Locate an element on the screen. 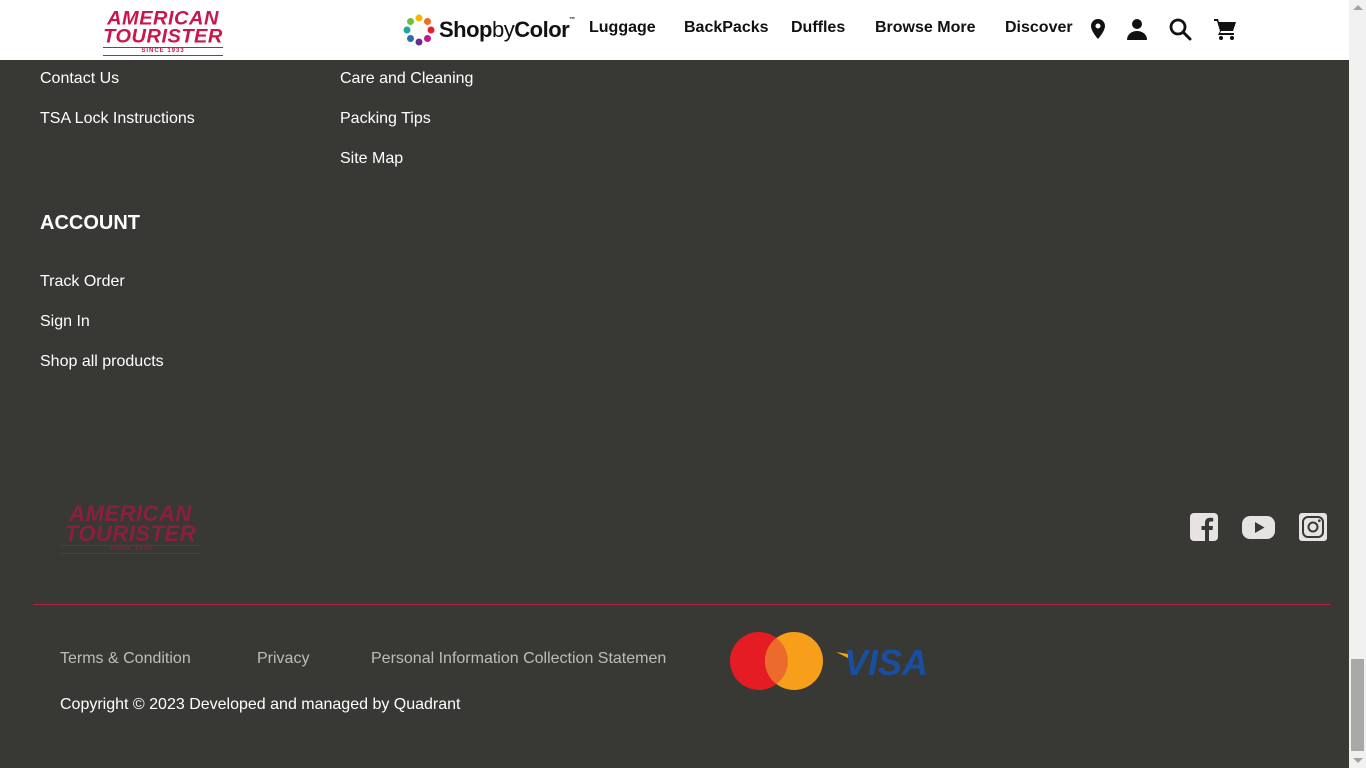 The image size is (1366, 768). shop-by-color-label: ShopbyColor™ is located at coordinates (507, 29).